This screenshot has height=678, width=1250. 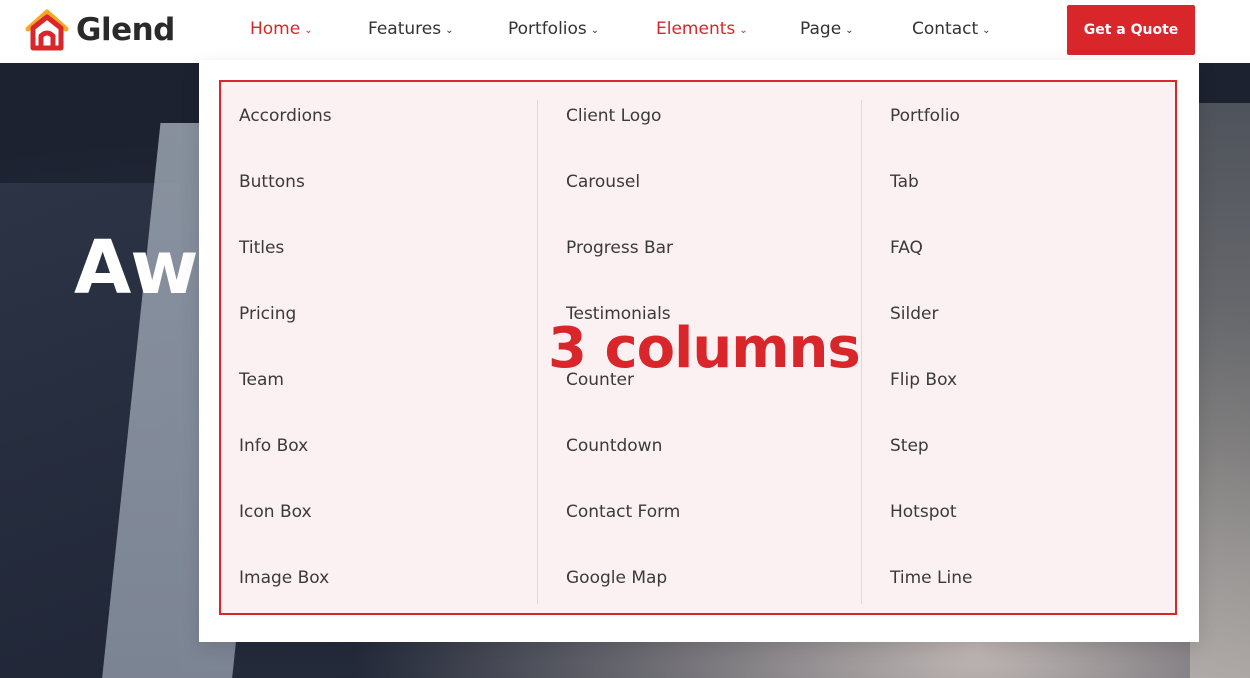 I want to click on menu-link-accordions: Accordions, so click(x=285, y=116).